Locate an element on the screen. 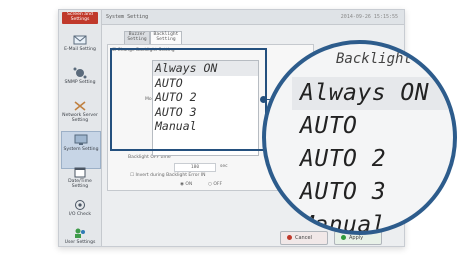  zoom-title: Backlight Setting is located at coordinates (395, 59).